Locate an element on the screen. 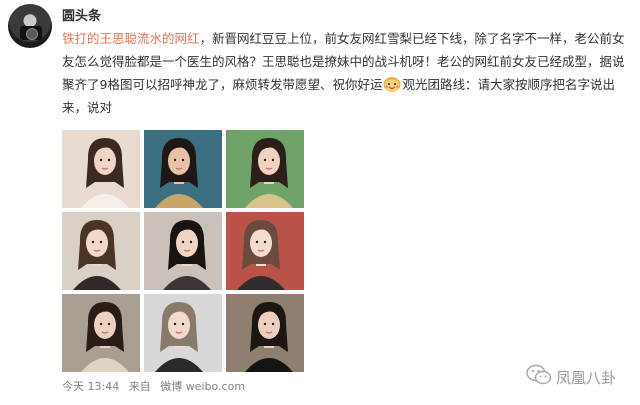  source: 微博 weibo.com is located at coordinates (202, 386).